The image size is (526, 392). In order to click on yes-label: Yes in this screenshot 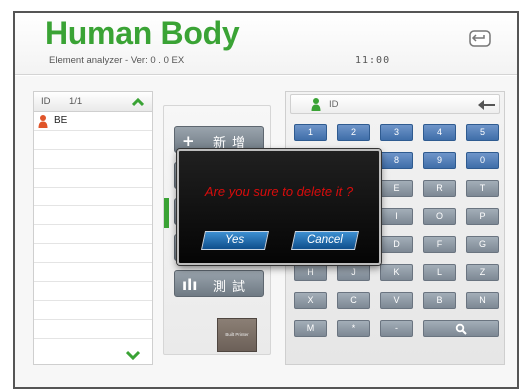, I will do `click(235, 240)`.